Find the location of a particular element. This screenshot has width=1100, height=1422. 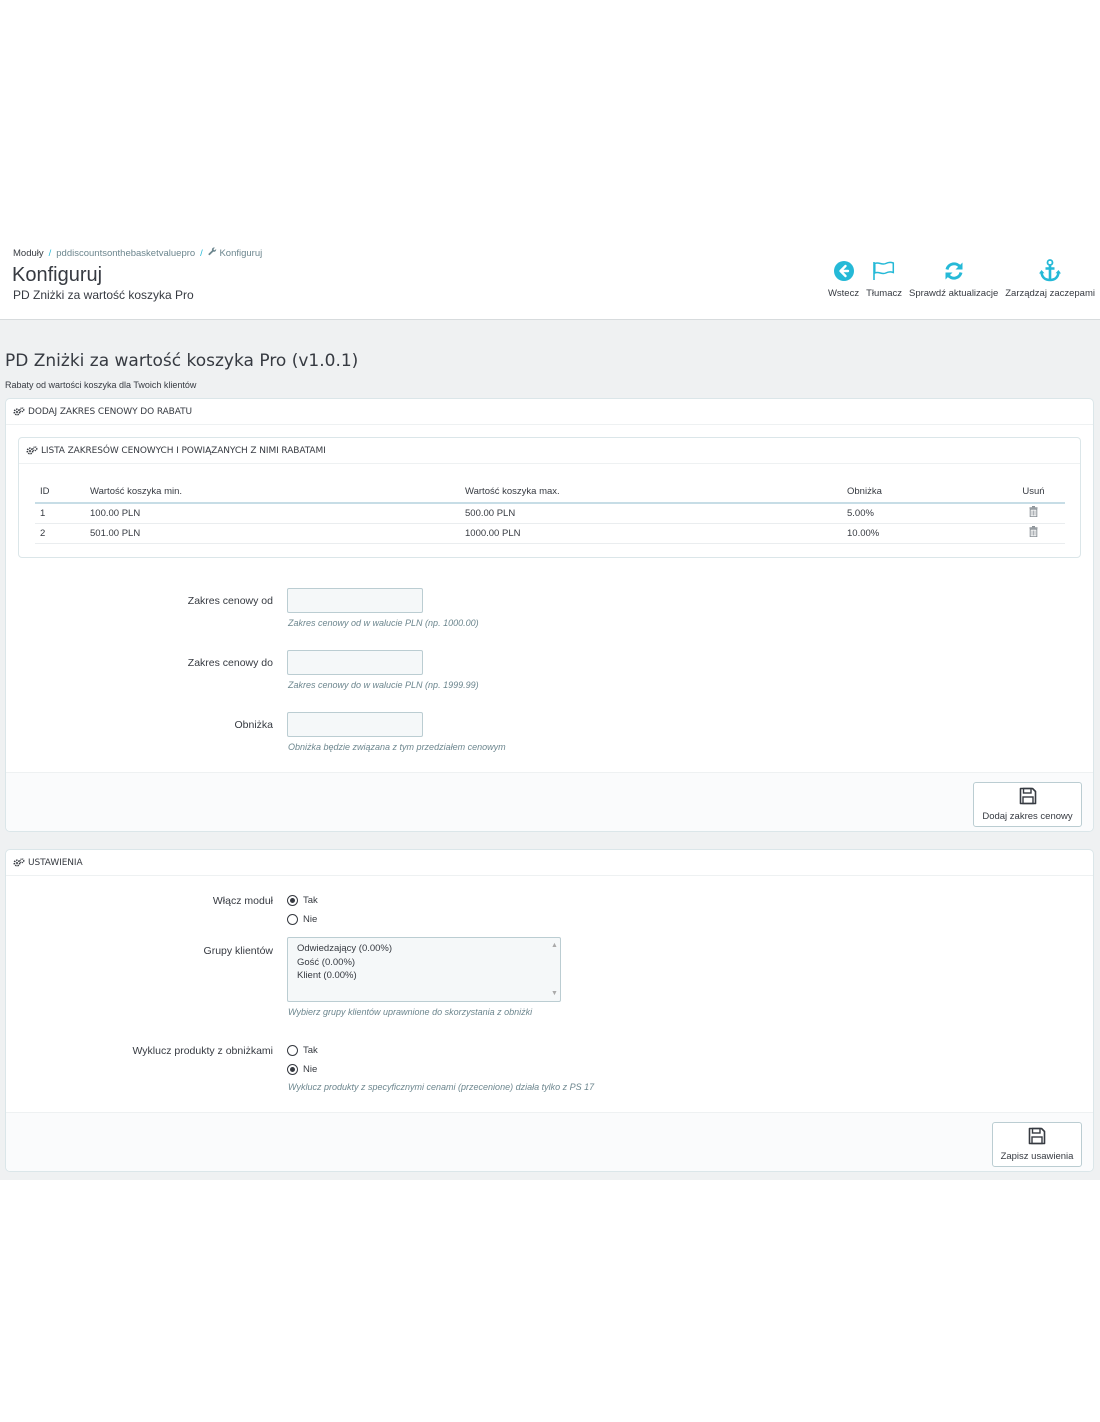

customer-groups-label: Grupy klientów is located at coordinates (238, 951).